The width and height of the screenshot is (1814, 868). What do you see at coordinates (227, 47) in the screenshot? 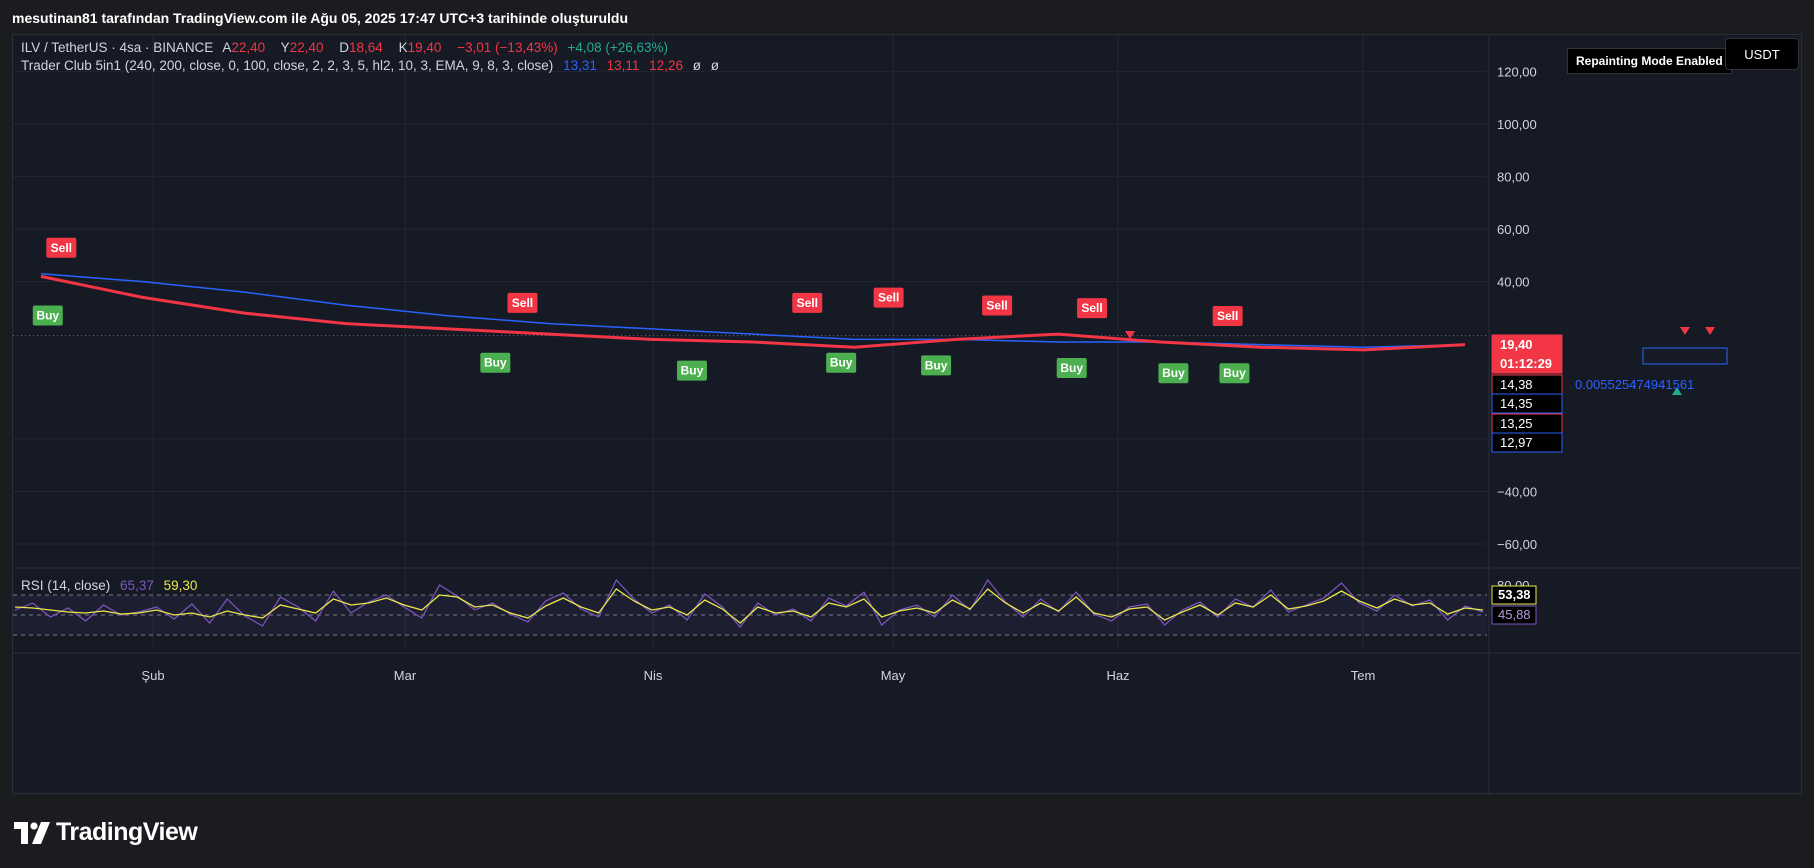
I see `open-label: A` at bounding box center [227, 47].